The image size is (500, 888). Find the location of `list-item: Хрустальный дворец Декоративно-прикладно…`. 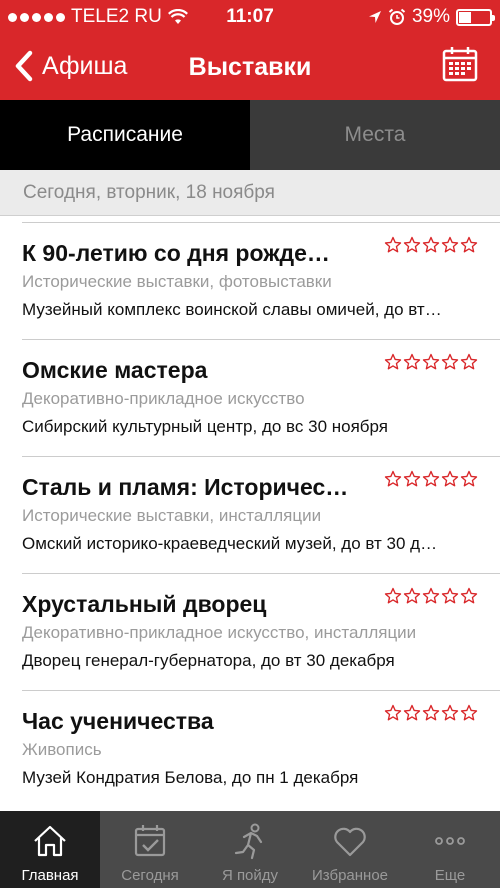

list-item: Хрустальный дворец Декоративно-прикладно… is located at coordinates (261, 631).